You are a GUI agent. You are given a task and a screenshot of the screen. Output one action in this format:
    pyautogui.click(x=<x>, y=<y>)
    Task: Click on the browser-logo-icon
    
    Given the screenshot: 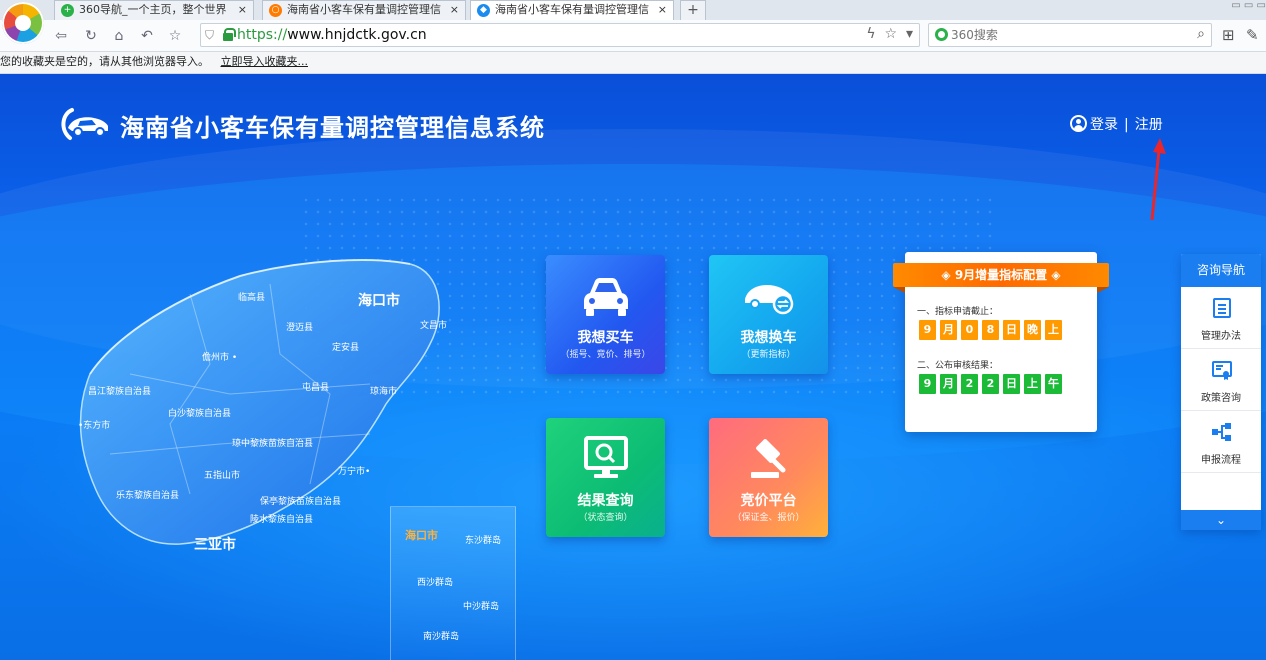 What is the action you would take?
    pyautogui.click(x=23, y=23)
    